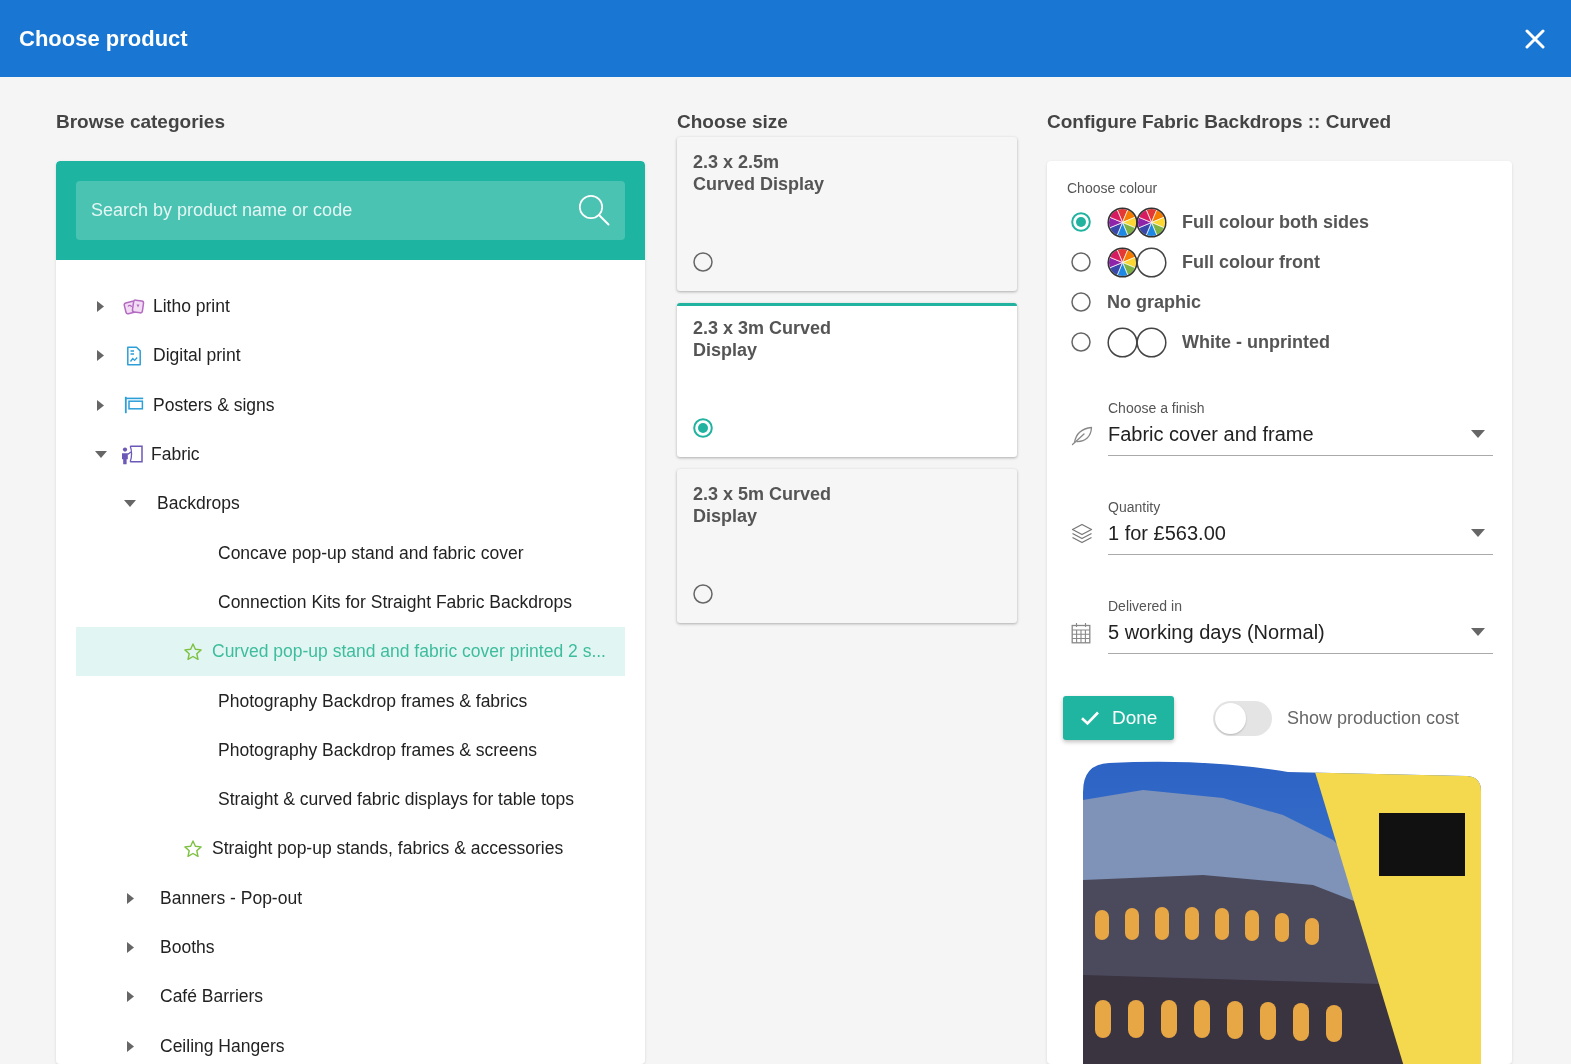 This screenshot has height=1064, width=1571. Describe the element at coordinates (350, 799) in the screenshot. I see `tree-item: Straight & curved fabric displays for table tops` at that location.